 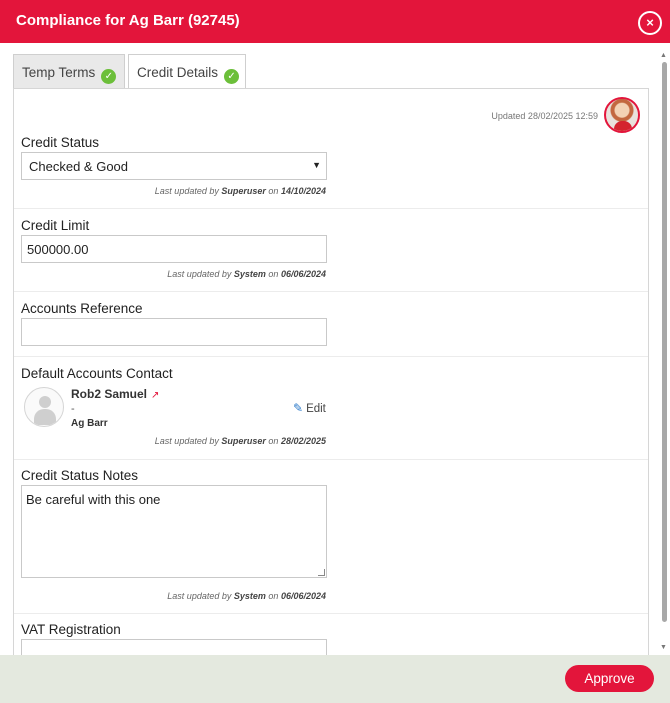 I want to click on dialog-title: Compliance for Ag Barr (92745), so click(x=128, y=20).